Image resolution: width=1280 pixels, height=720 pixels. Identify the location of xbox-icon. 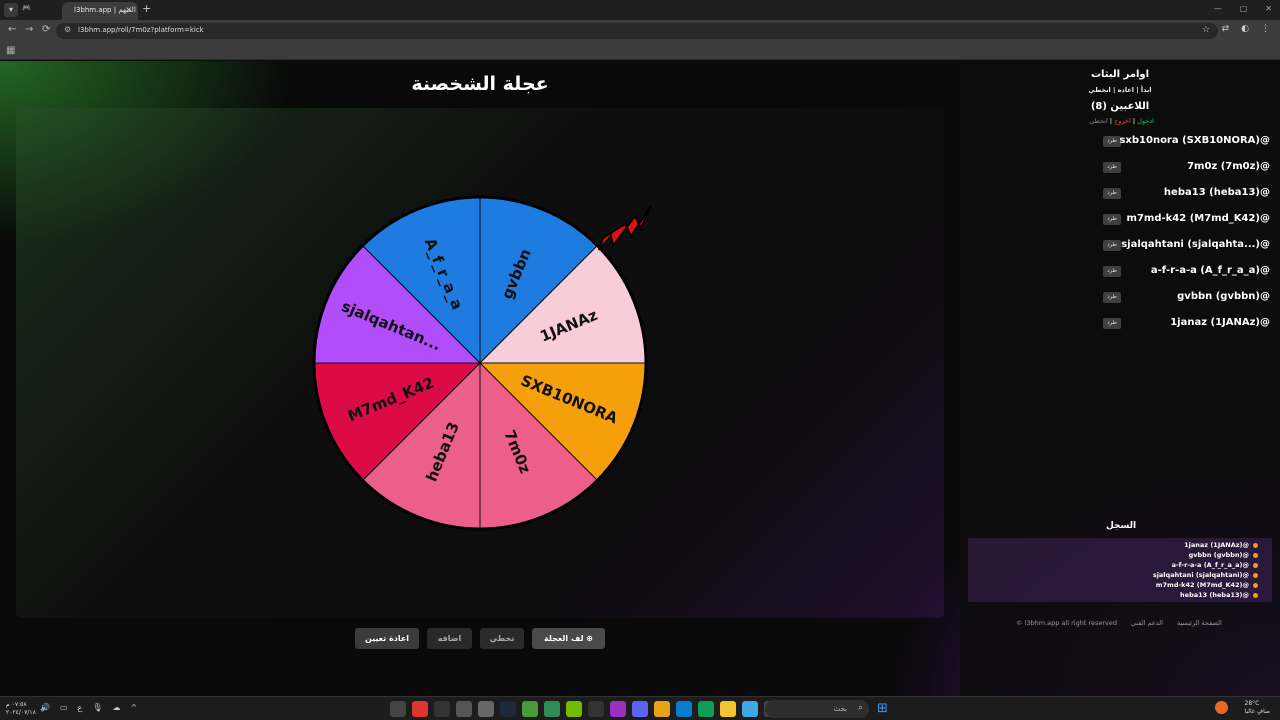
(552, 709).